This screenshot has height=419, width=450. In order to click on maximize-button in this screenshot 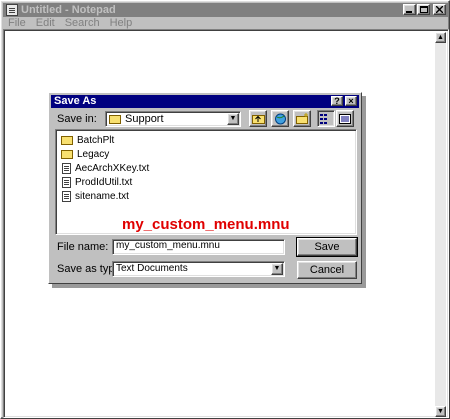, I will do `click(423, 9)`.